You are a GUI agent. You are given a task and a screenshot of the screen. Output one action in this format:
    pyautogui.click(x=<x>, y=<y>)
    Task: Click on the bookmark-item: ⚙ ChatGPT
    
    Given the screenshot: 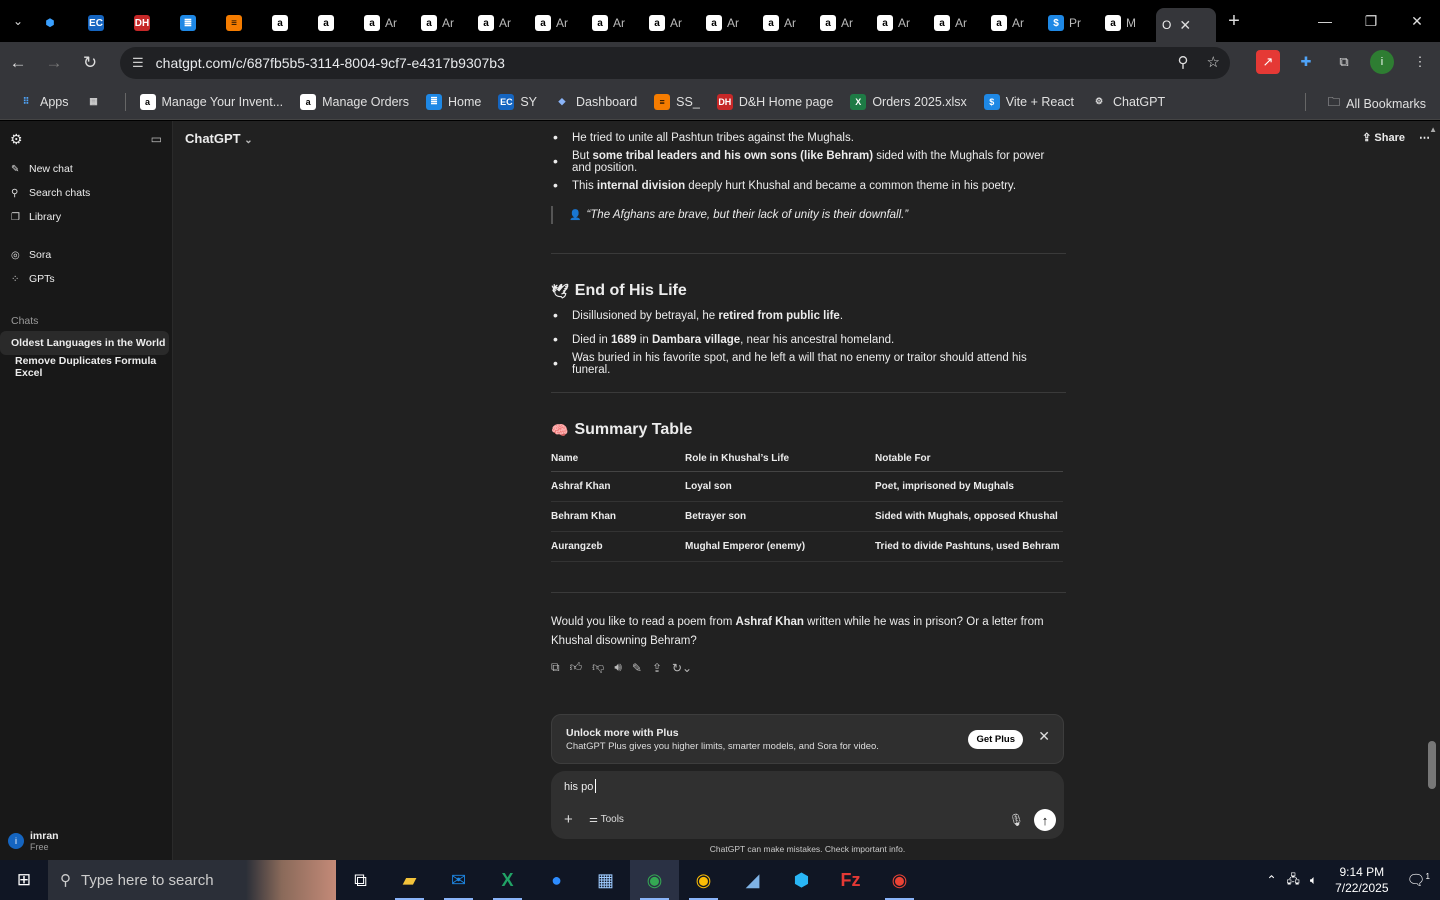 What is the action you would take?
    pyautogui.click(x=1128, y=102)
    